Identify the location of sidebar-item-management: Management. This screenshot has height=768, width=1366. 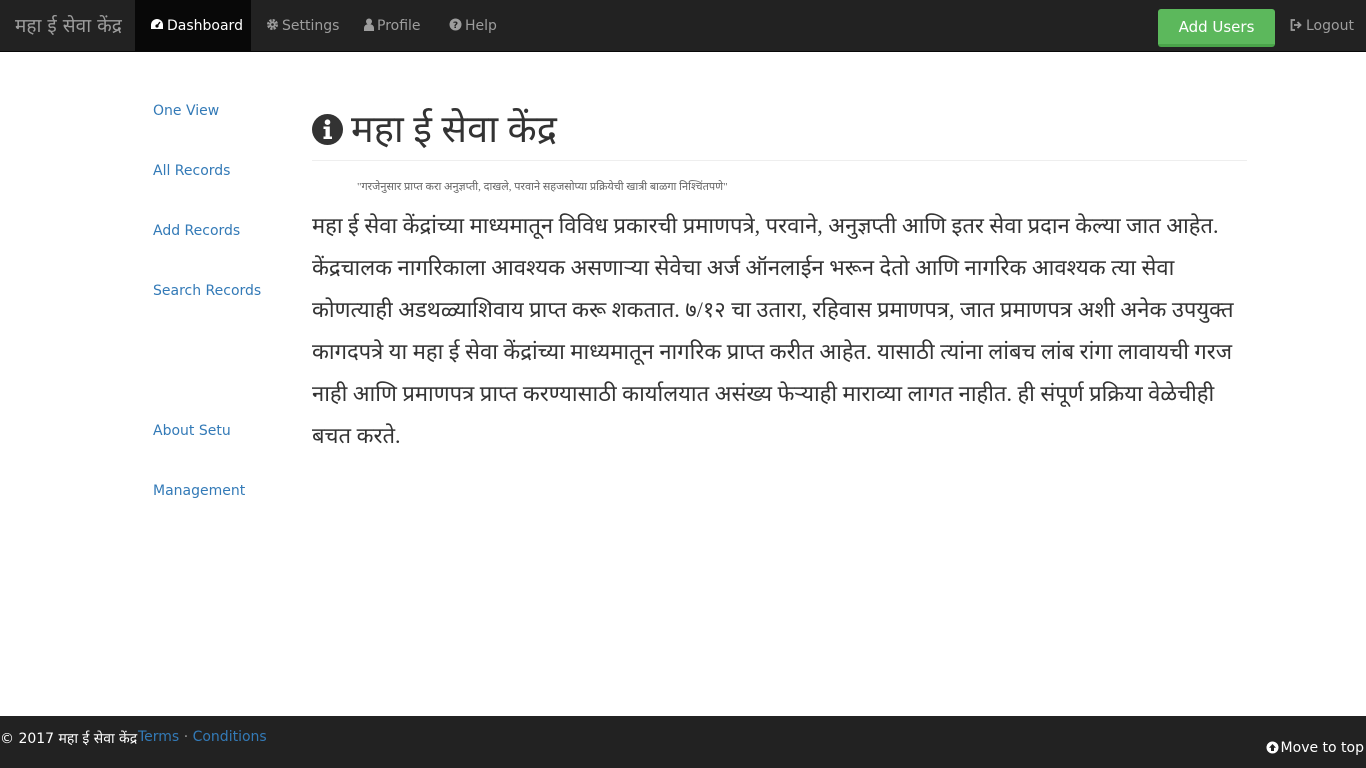
(199, 491).